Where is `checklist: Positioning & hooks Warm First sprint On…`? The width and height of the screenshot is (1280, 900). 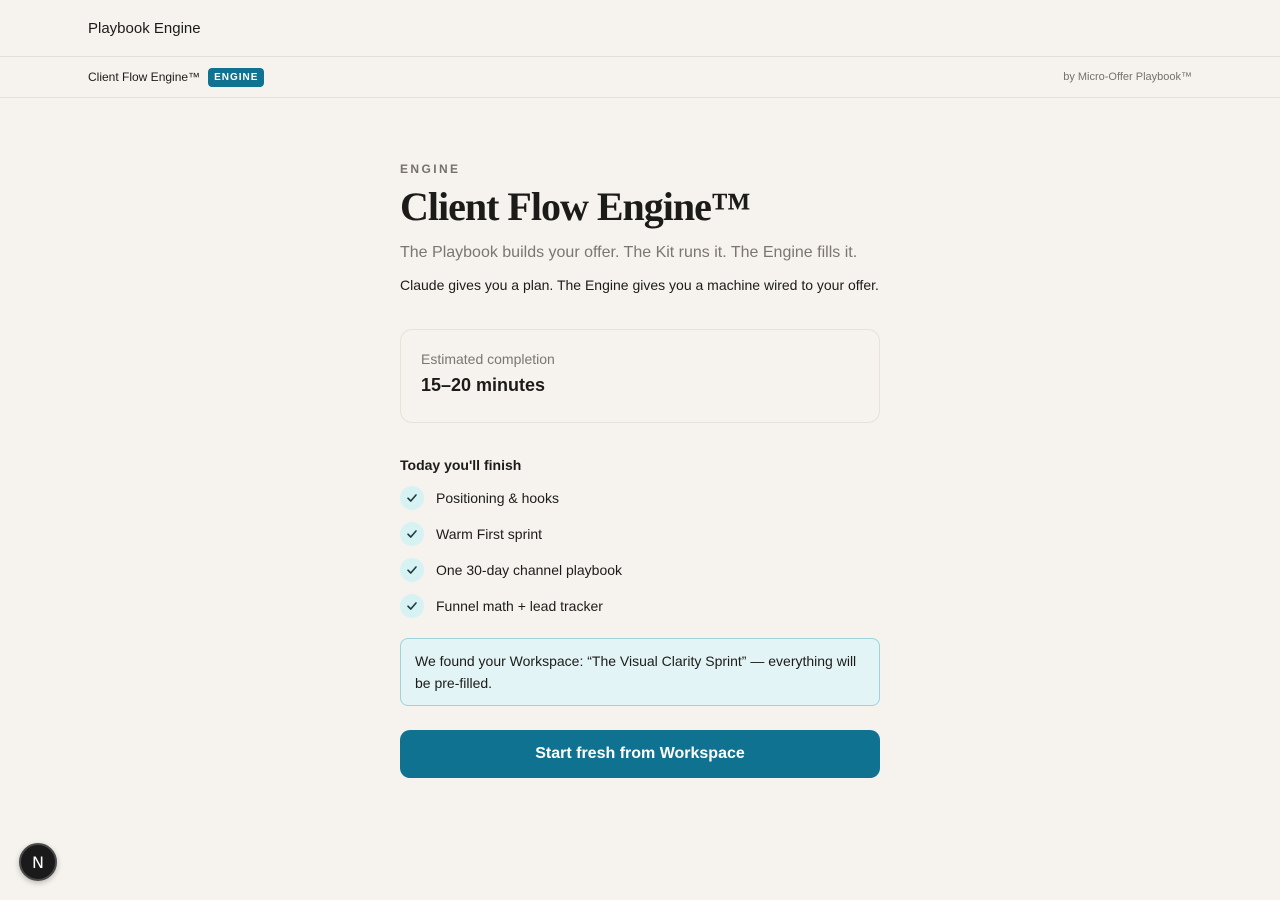
checklist: Positioning & hooks Warm First sprint On… is located at coordinates (640, 552).